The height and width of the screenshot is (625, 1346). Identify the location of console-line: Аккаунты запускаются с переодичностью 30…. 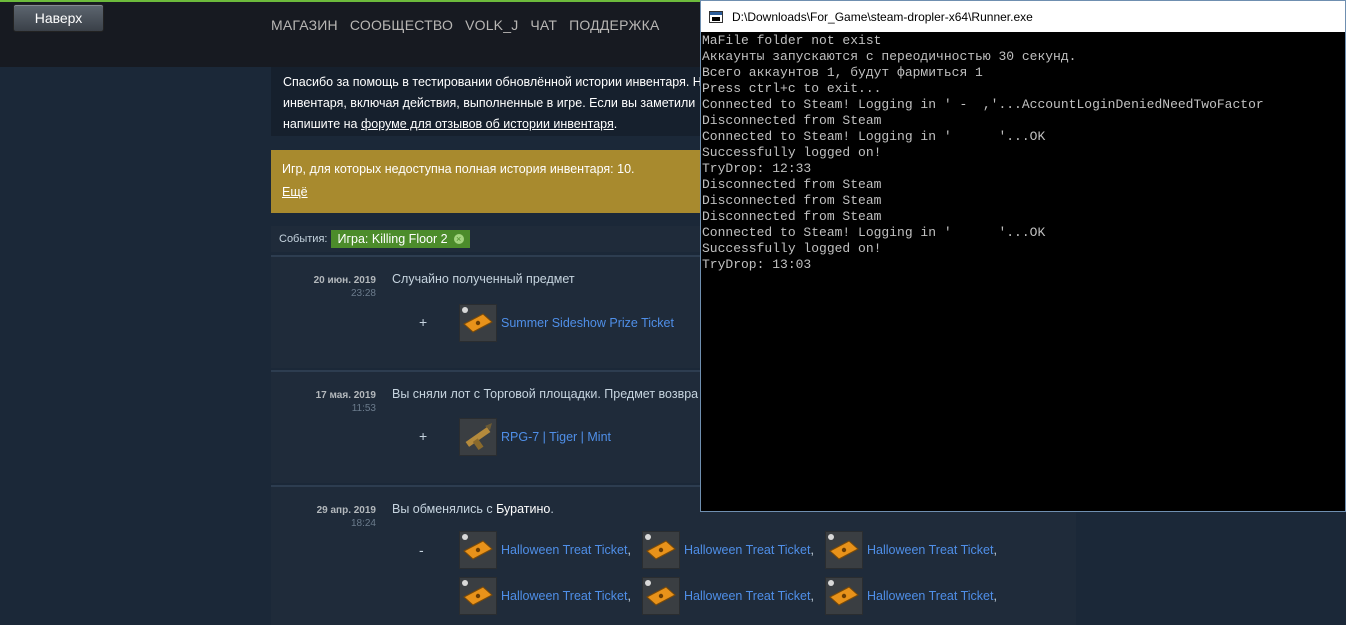
(889, 56).